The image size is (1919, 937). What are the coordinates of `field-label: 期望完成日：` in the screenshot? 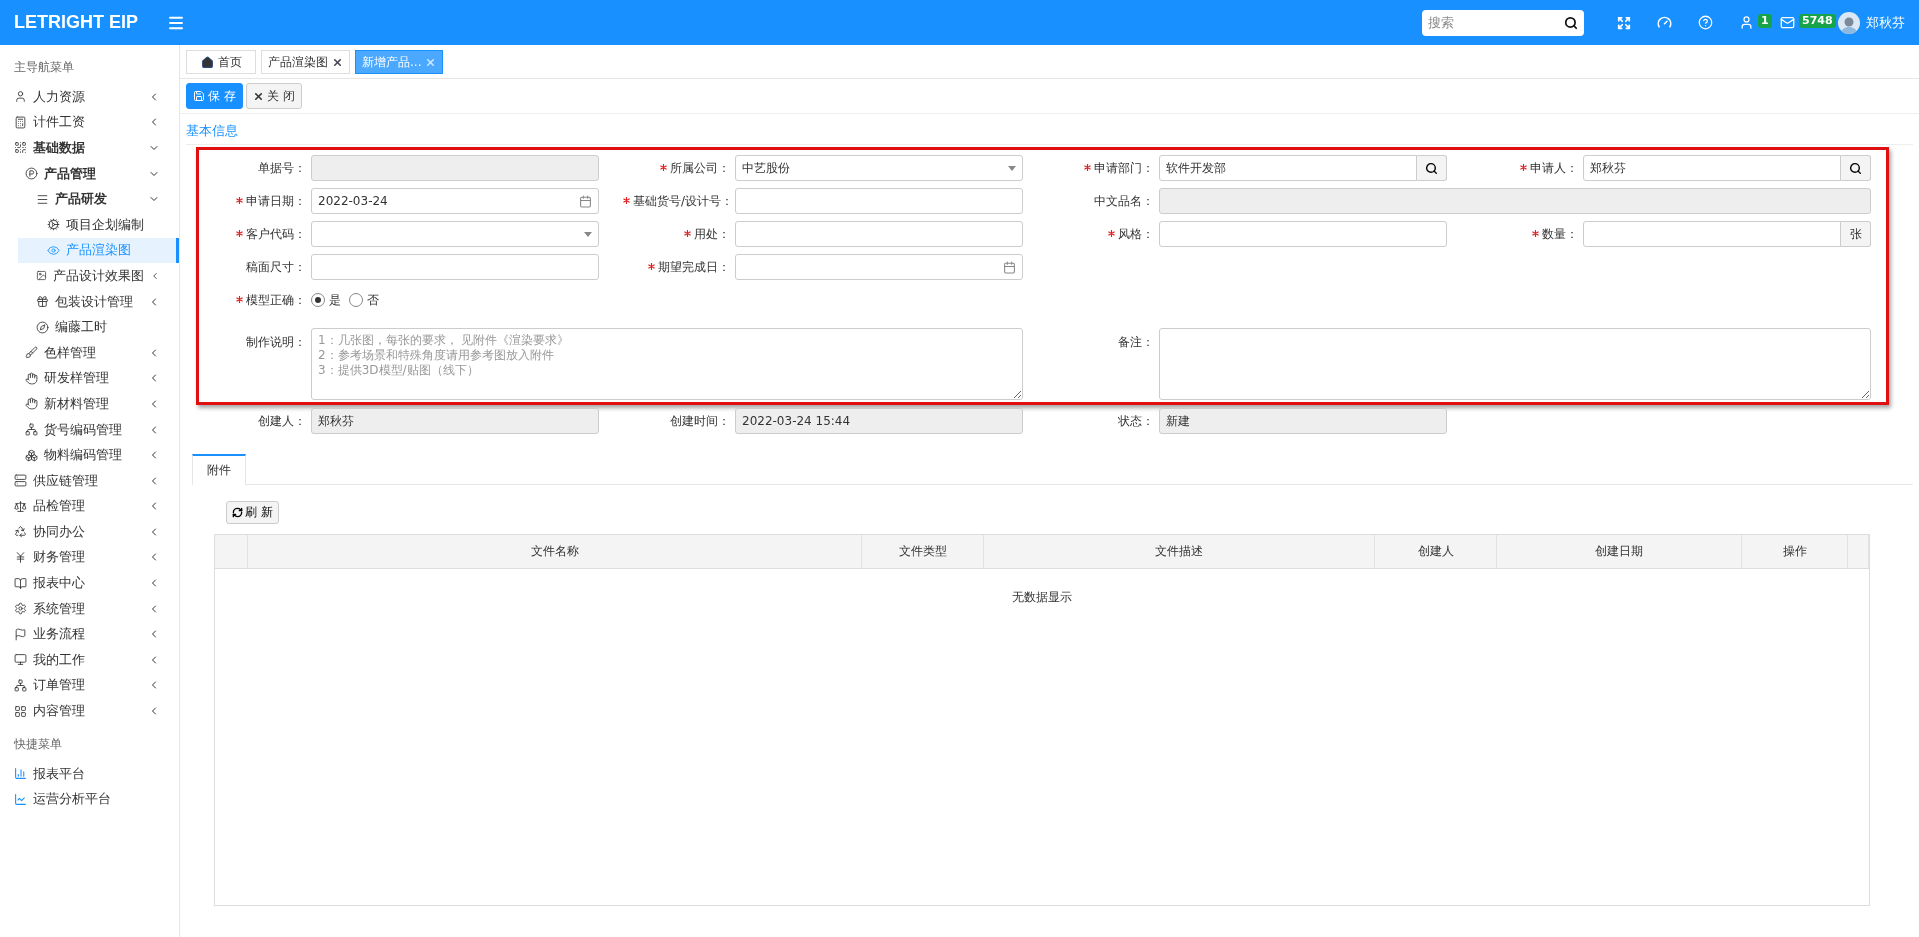 It's located at (679, 267).